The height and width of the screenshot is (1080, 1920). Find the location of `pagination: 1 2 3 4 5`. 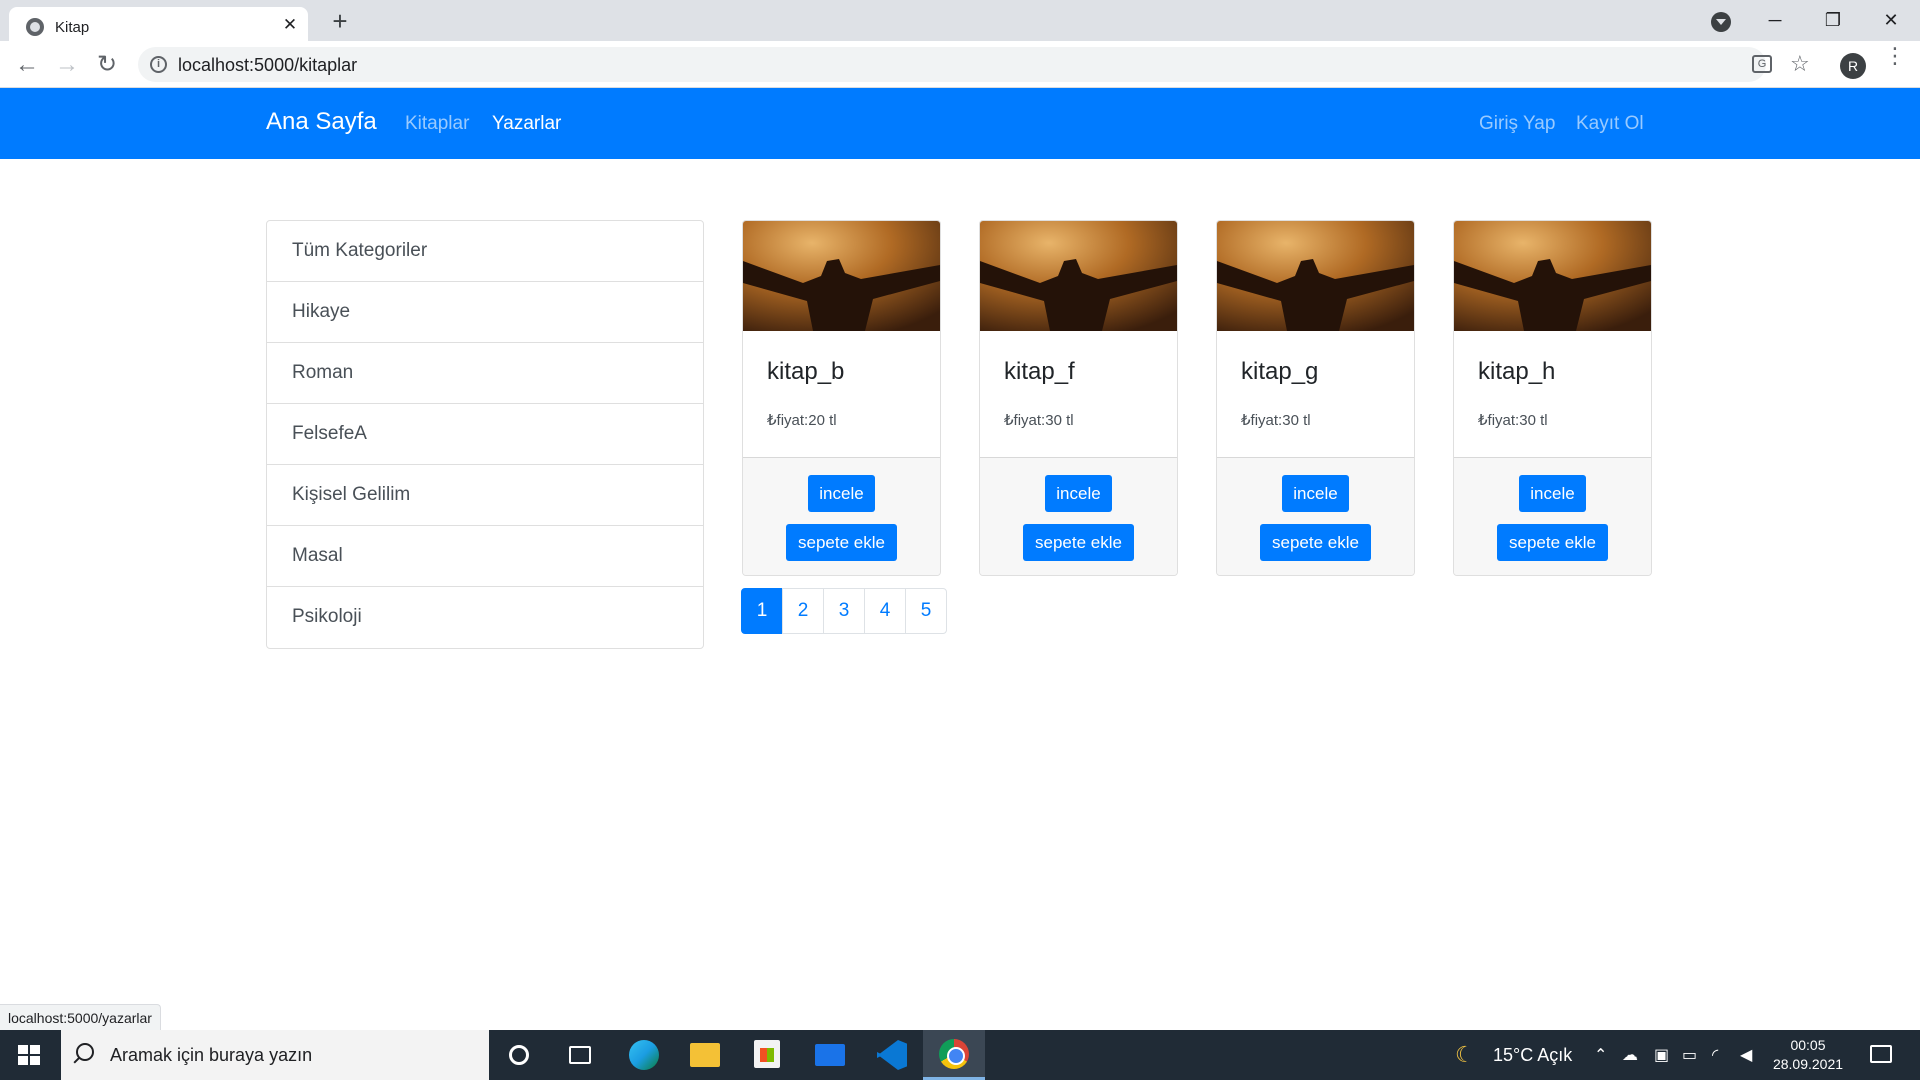

pagination: 1 2 3 4 5 is located at coordinates (844, 611).